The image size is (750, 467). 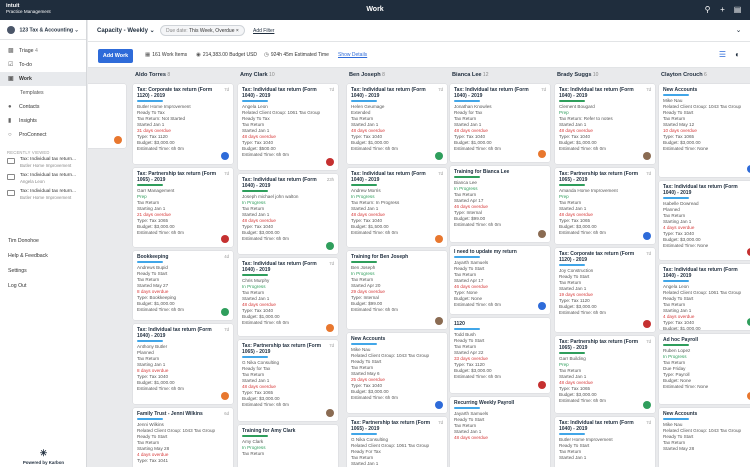 I want to click on column-count: 12, so click(x=485, y=75).